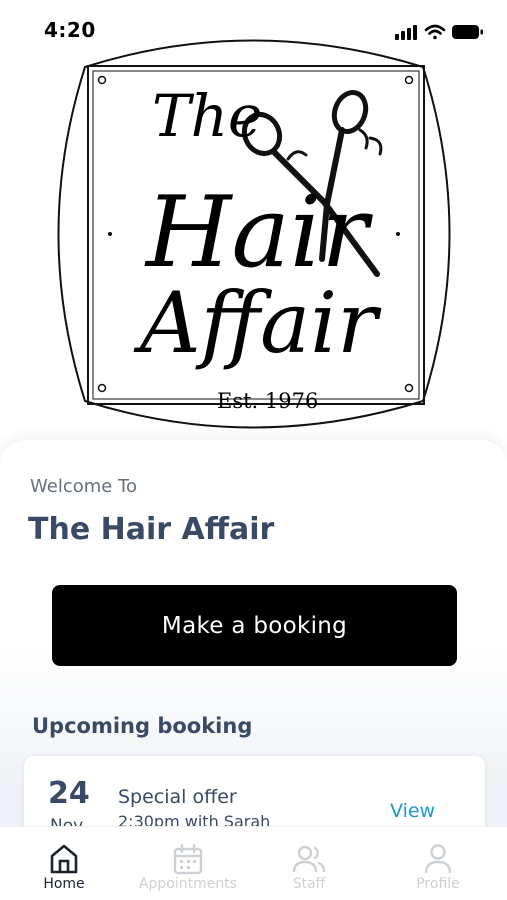 The image size is (507, 900). Describe the element at coordinates (188, 884) in the screenshot. I see `nav-appointments-label: Appointments` at that location.